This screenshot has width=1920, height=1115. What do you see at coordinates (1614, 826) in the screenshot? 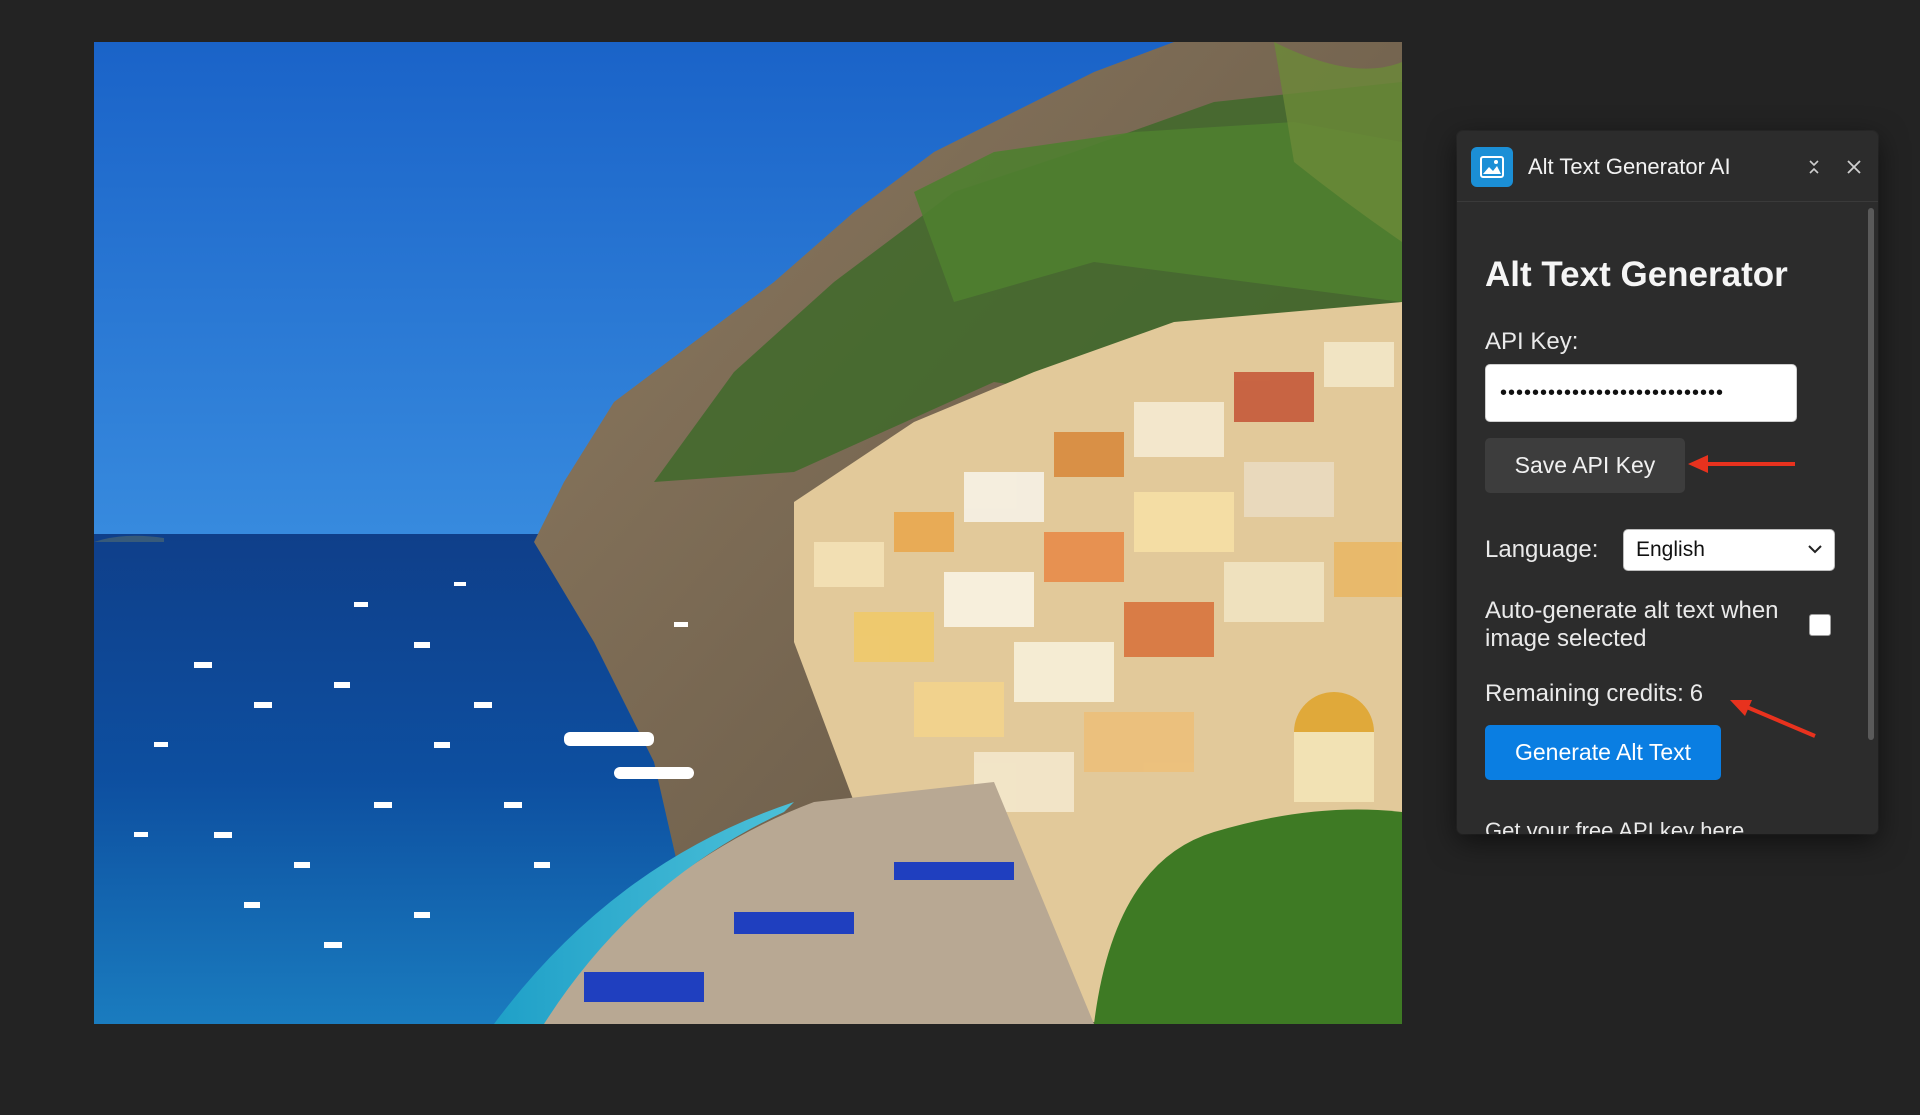
I see `free-api-key-link: Get your free API key here` at bounding box center [1614, 826].